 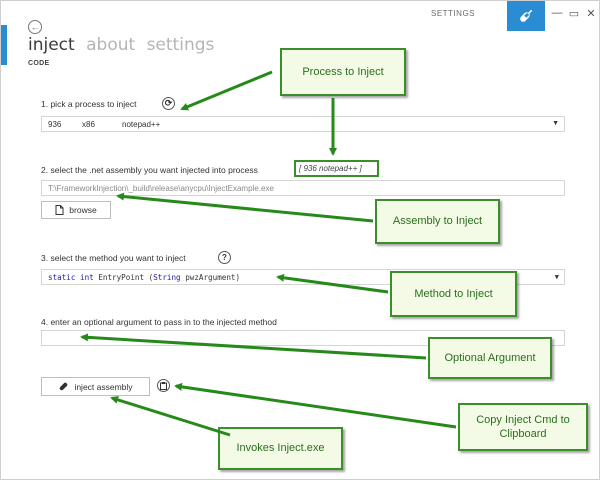 What do you see at coordinates (343, 72) in the screenshot?
I see `callout-process: Process to Inject` at bounding box center [343, 72].